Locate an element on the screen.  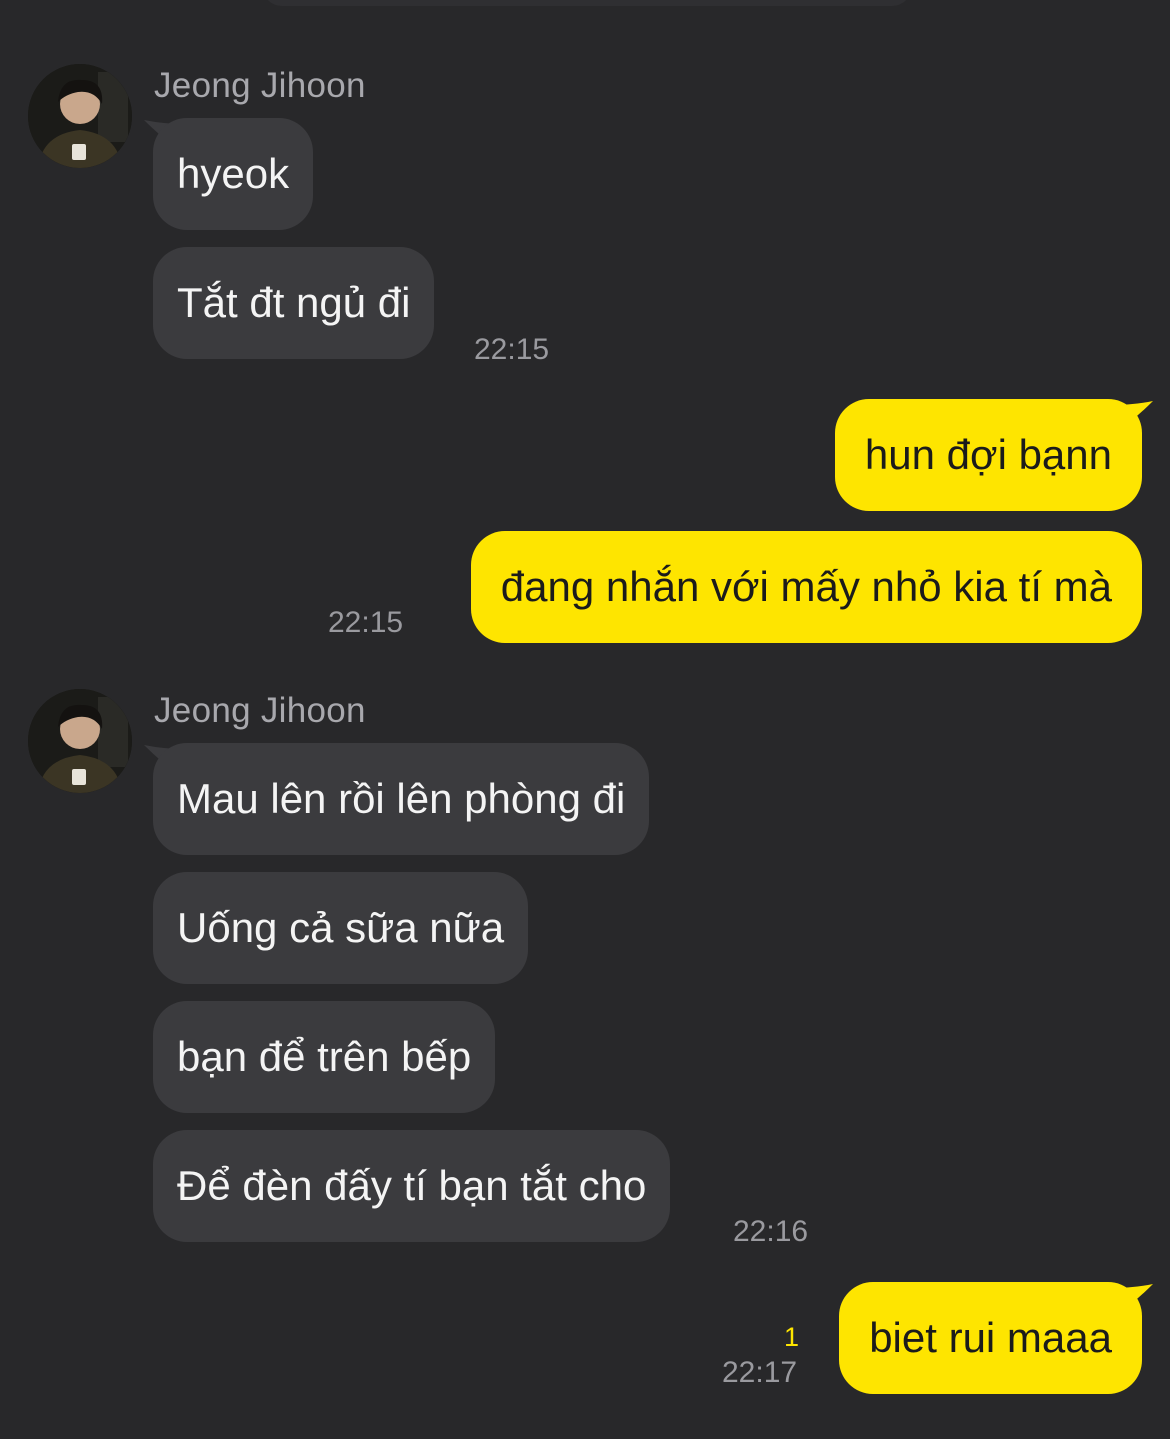
outgoing-message-bubble: biet rui maaa is located at coordinates (990, 1338).